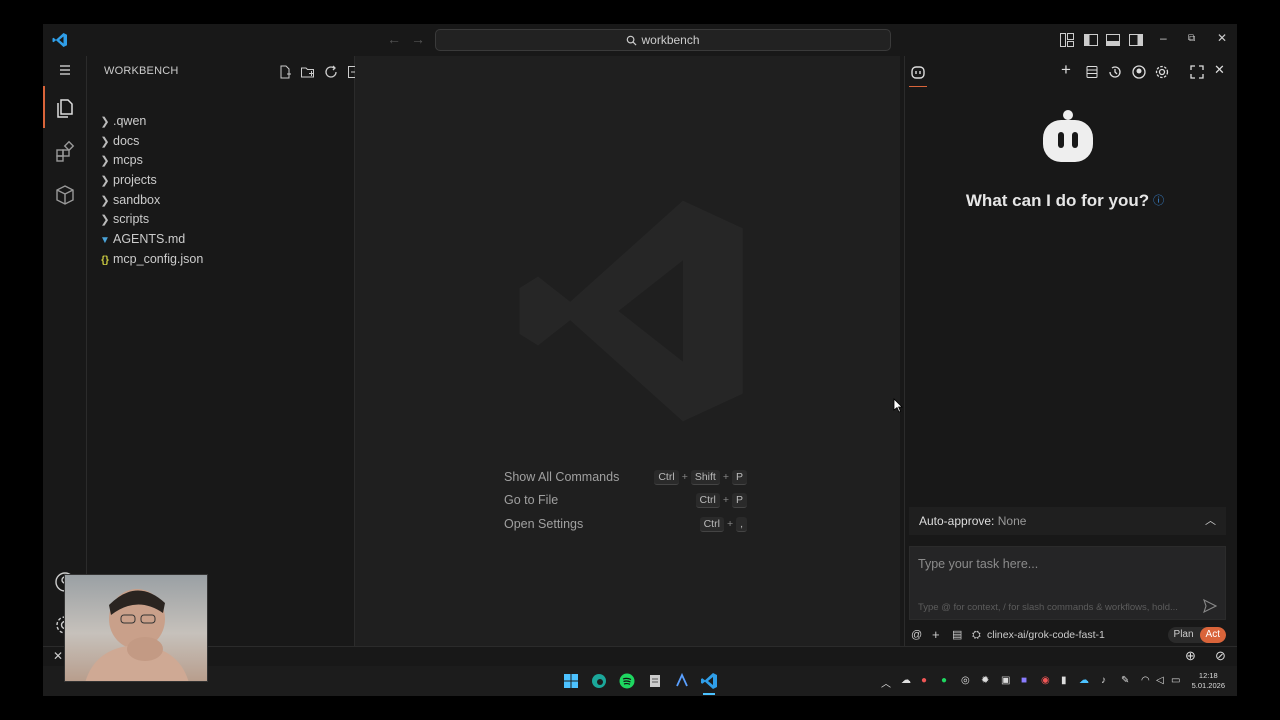  I want to click on key-cap: Shift, so click(705, 477).